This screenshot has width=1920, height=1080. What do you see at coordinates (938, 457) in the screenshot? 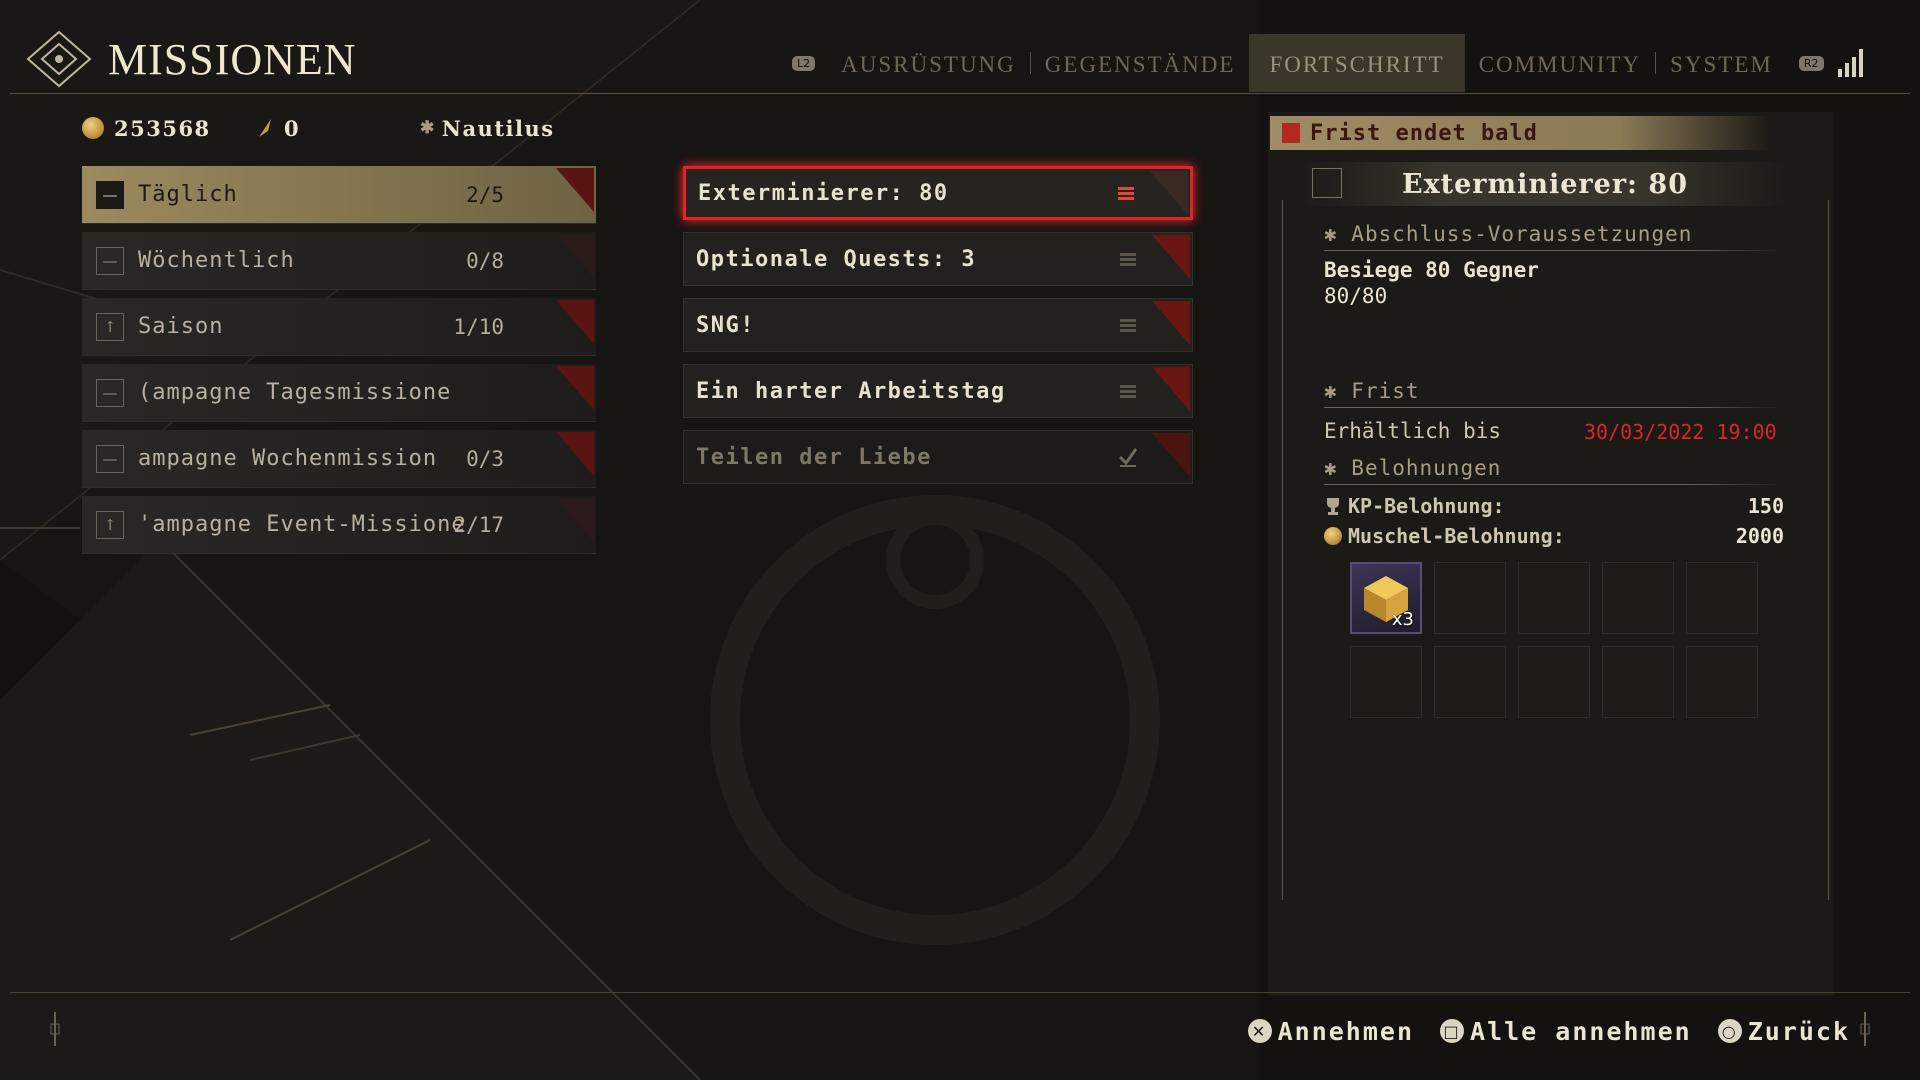
I see `mission-item: Teilen der Liebe` at bounding box center [938, 457].